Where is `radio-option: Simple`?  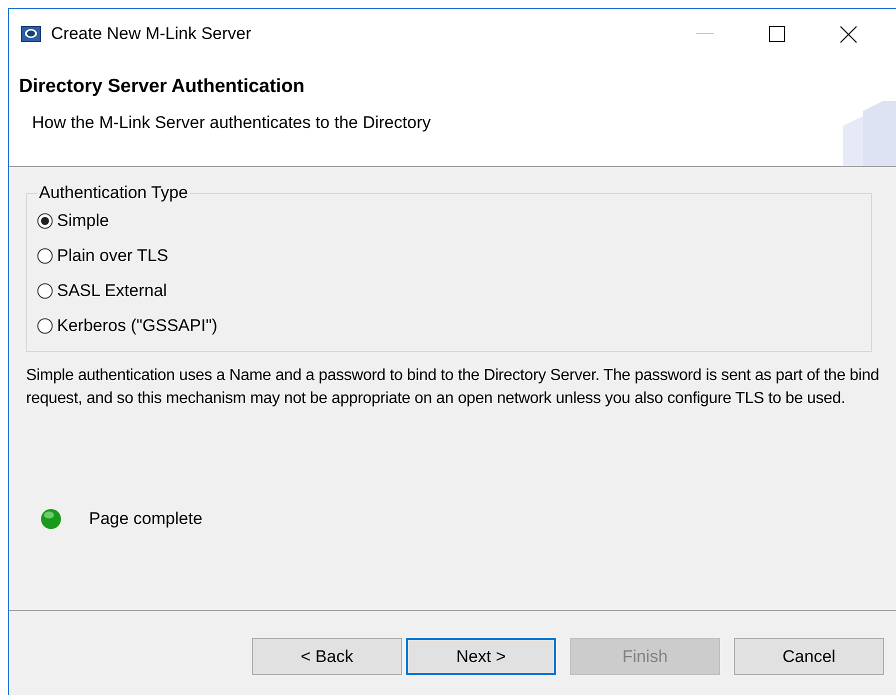 radio-option: Simple is located at coordinates (449, 220).